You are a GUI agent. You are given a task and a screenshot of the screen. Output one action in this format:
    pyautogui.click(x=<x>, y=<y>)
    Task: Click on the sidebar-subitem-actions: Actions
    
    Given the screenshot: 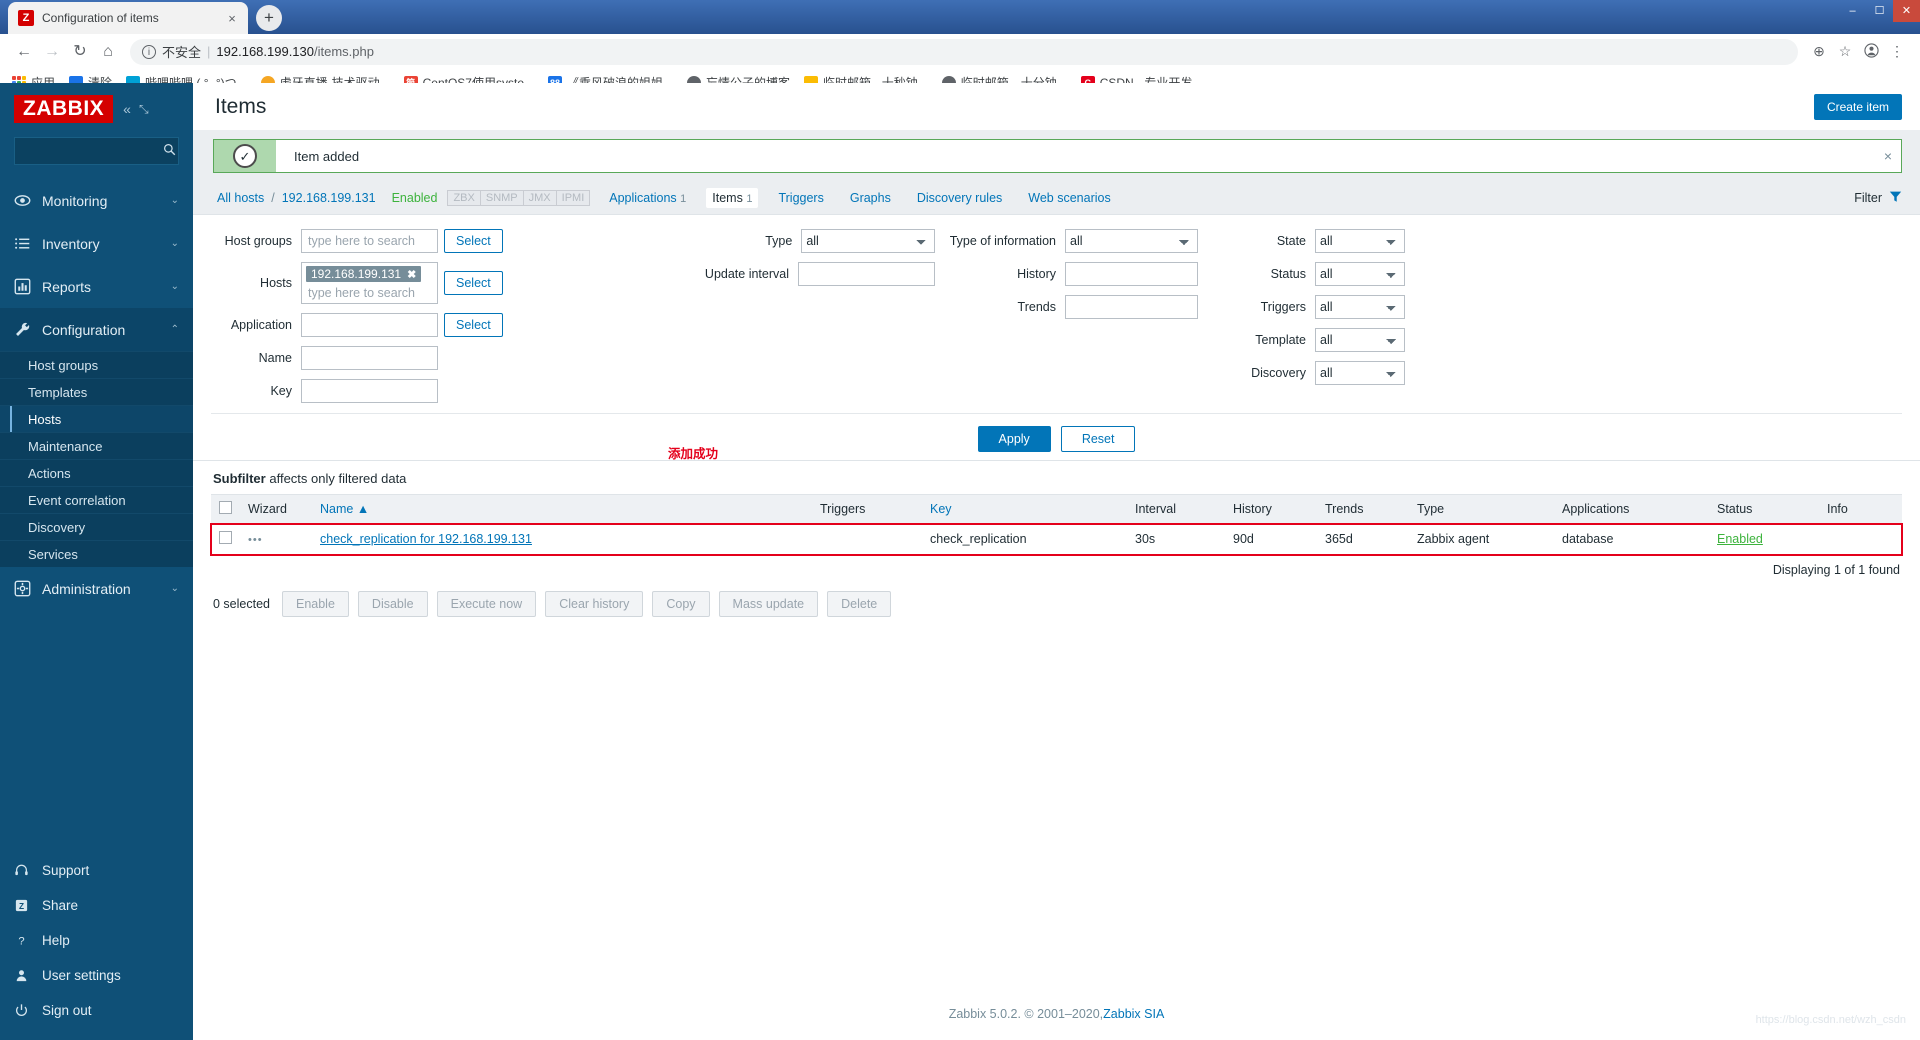 What is the action you would take?
    pyautogui.click(x=96, y=473)
    